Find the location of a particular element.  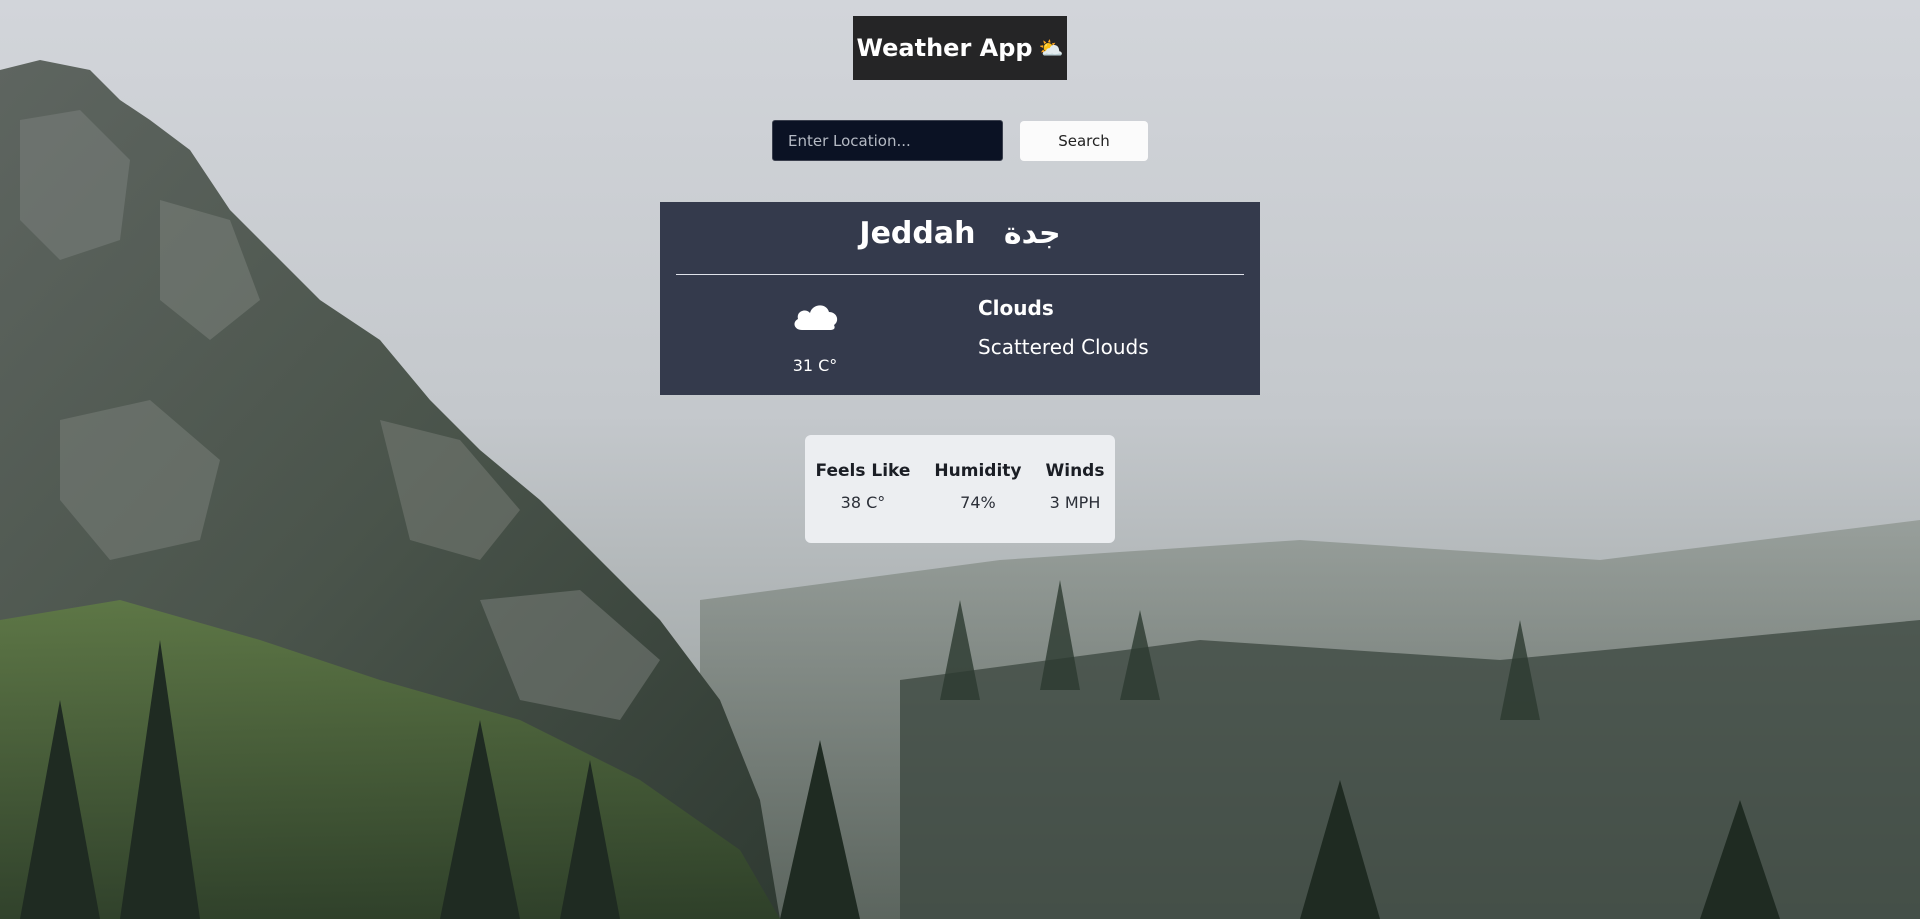

detail-winds: Winds 3 MPH is located at coordinates (1075, 502).